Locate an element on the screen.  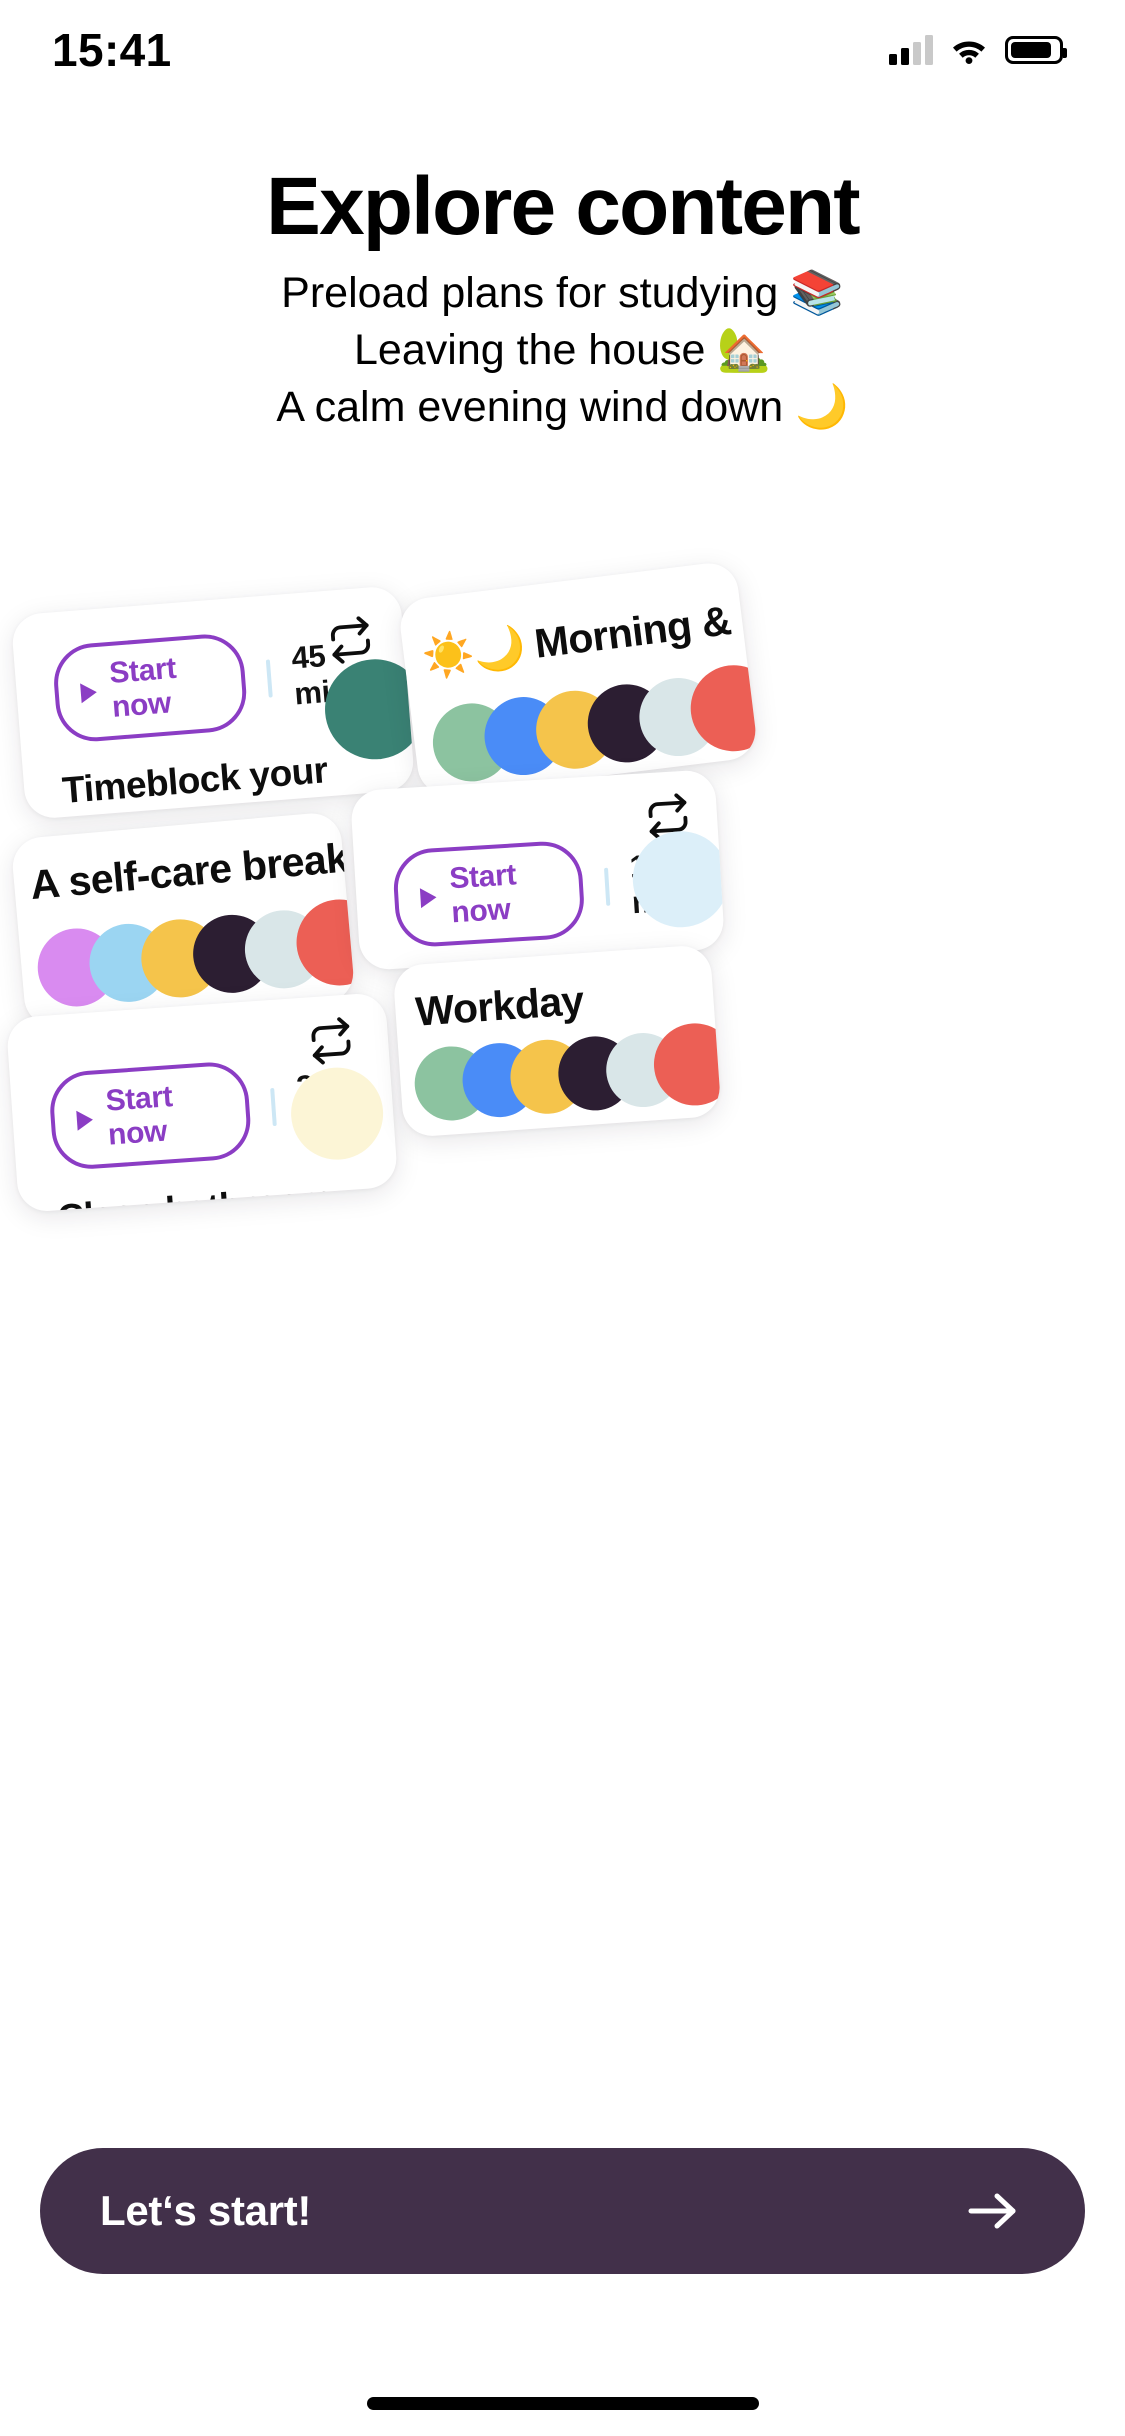
cellular-signal-icon is located at coordinates (911, 50).